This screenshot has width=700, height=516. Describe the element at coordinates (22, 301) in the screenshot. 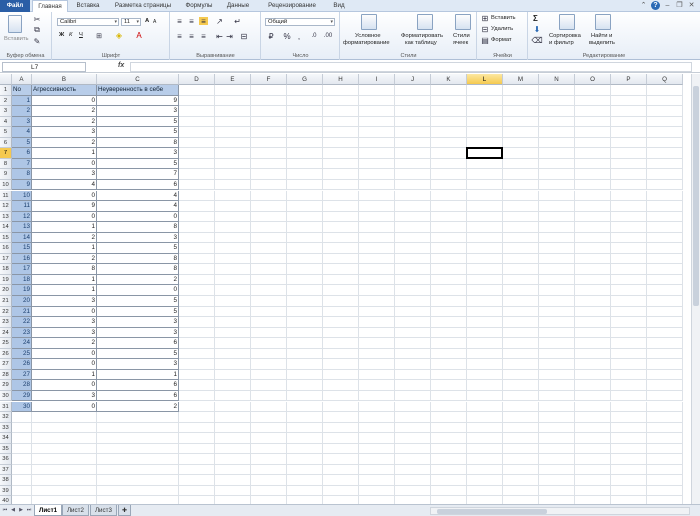

I see `table-cell: 20` at that location.